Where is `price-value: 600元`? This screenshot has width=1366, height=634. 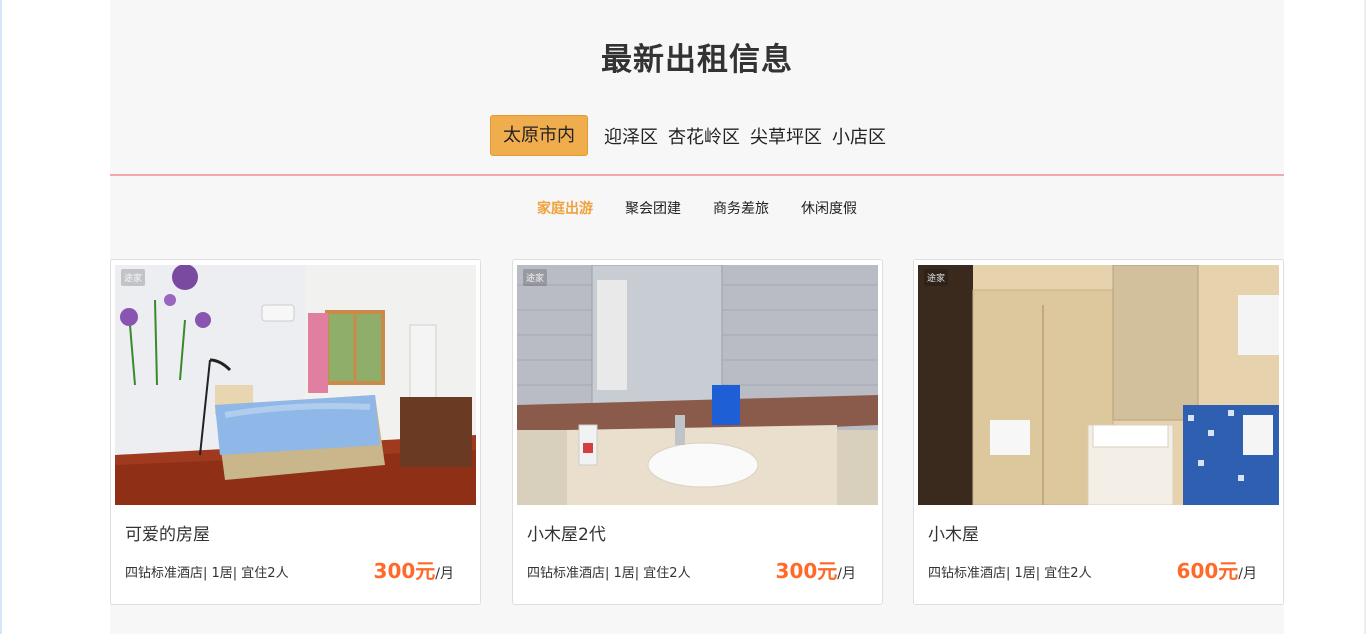 price-value: 600元 is located at coordinates (1207, 571).